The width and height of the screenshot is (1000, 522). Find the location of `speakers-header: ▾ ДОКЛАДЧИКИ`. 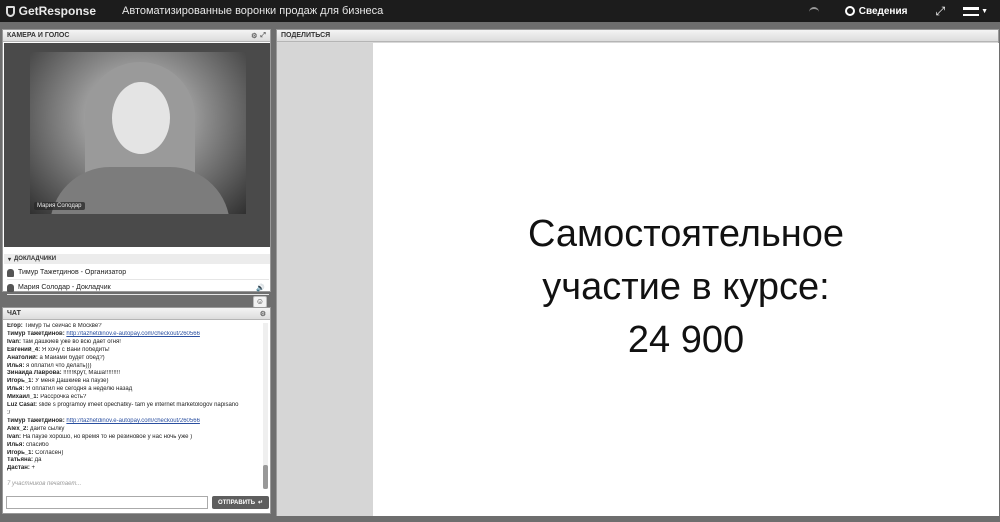

speakers-header: ▾ ДОКЛАДЧИКИ is located at coordinates (137, 259).